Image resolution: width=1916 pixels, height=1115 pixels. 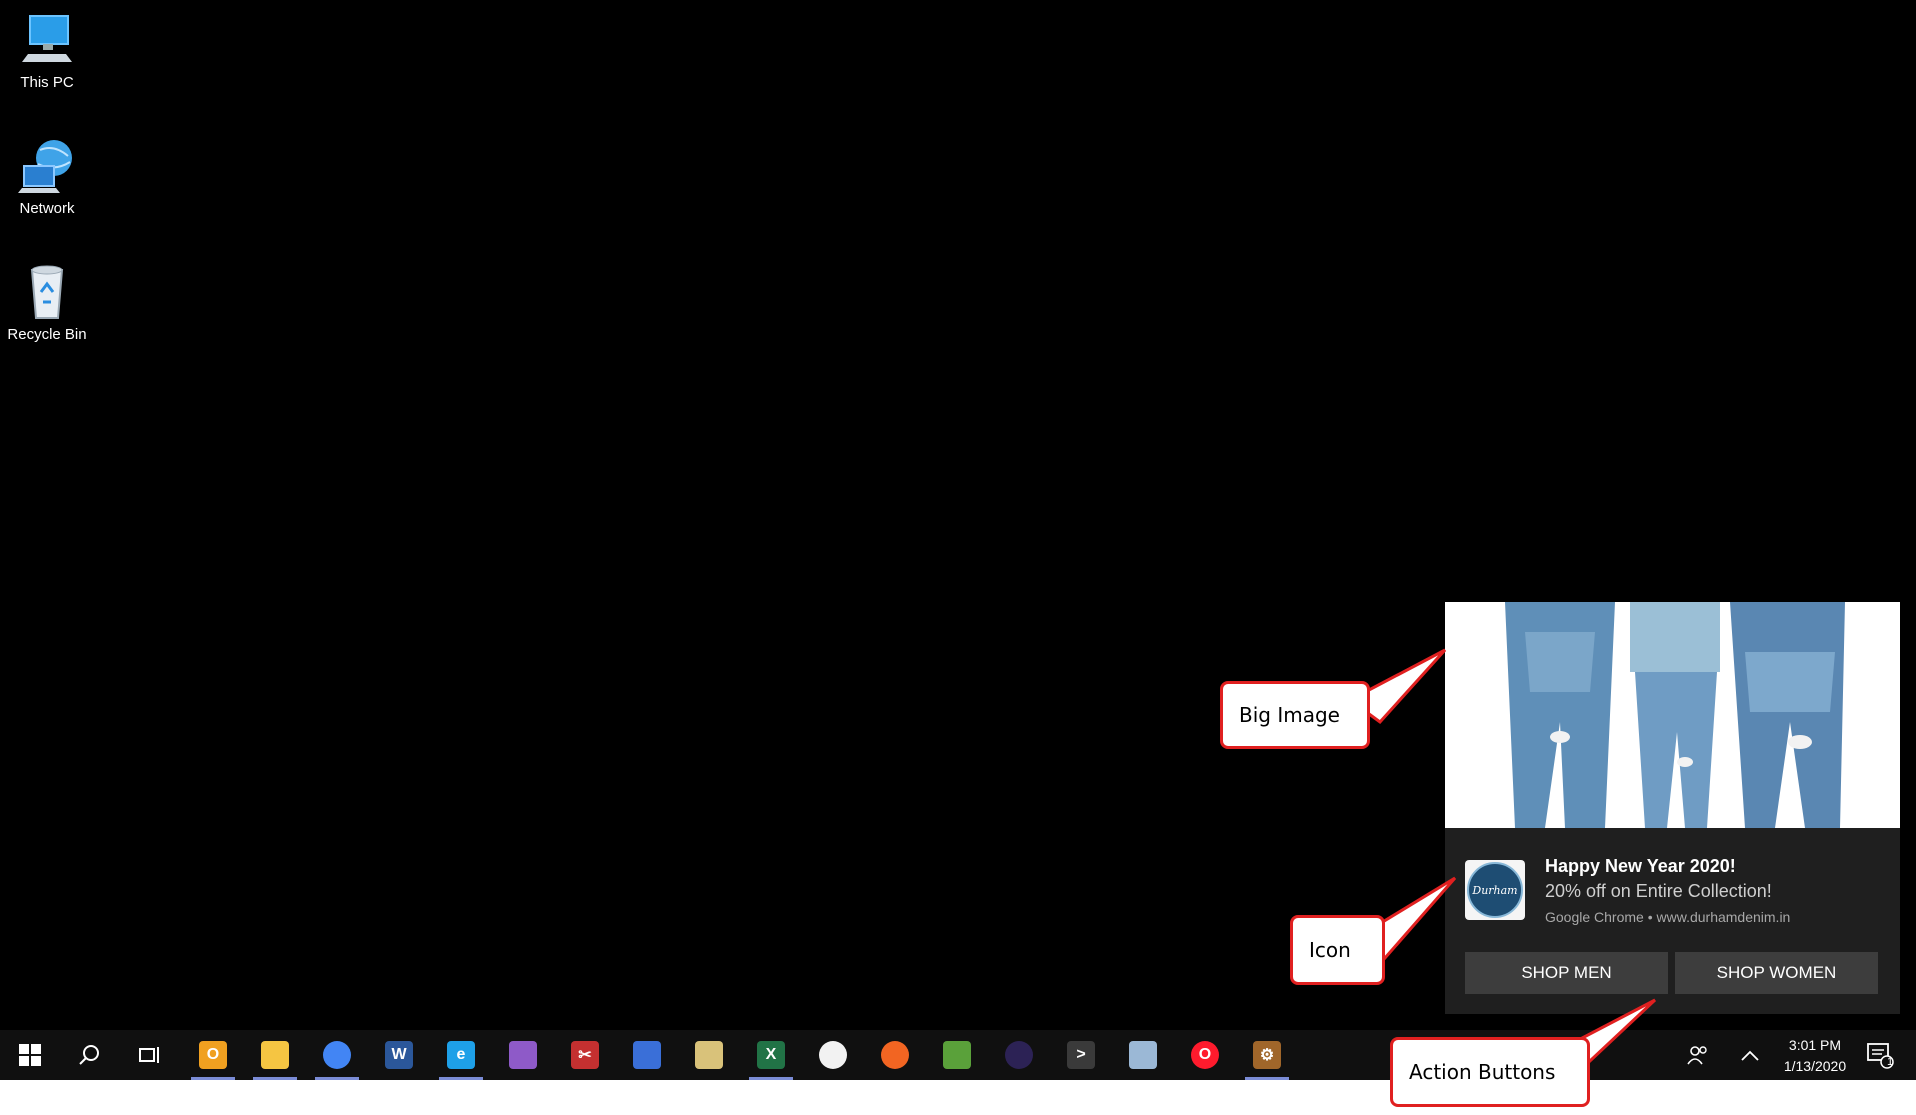 I want to click on recycle-bin-label: Recycle Bin, so click(x=47, y=334).